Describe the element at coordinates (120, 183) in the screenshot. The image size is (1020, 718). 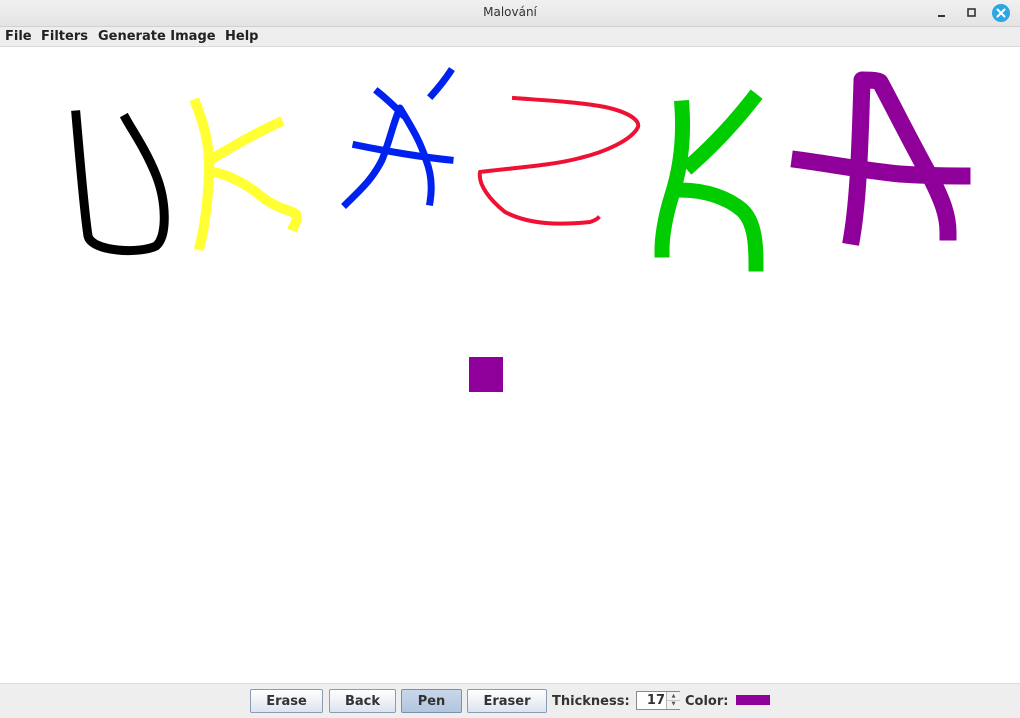
I see `stroke-letter-u` at that location.